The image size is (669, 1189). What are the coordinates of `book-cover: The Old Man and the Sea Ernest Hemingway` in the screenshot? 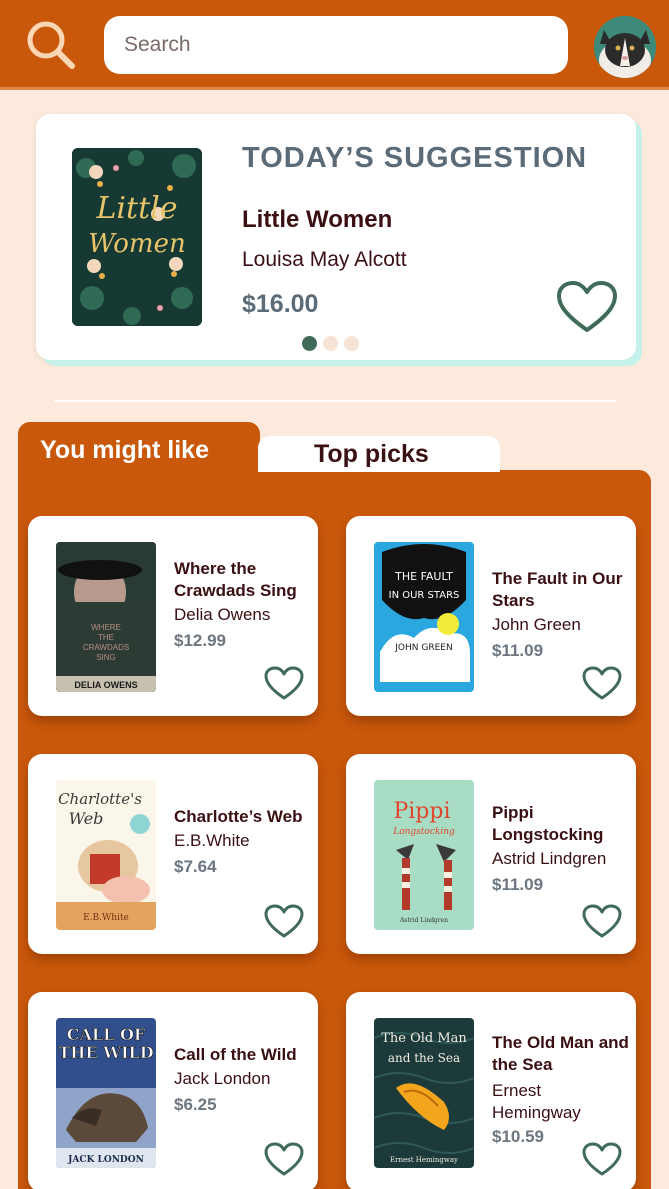 It's located at (424, 1093).